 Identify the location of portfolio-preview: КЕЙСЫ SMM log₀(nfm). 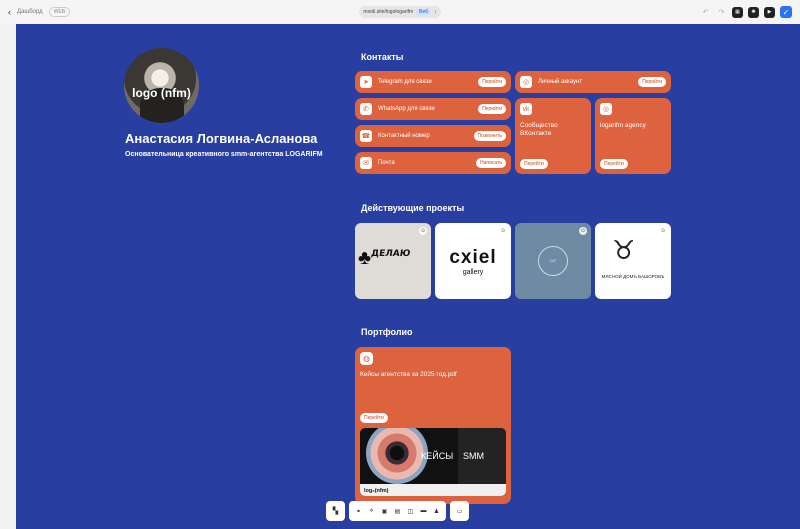
(433, 462).